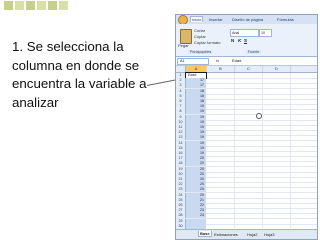 Image resolution: width=320 pixels, height=240 pixels. Describe the element at coordinates (246, 234) in the screenshot. I see `sheet-tab-bar: Base Estimaciones Hoja2 Hoja3` at that location.